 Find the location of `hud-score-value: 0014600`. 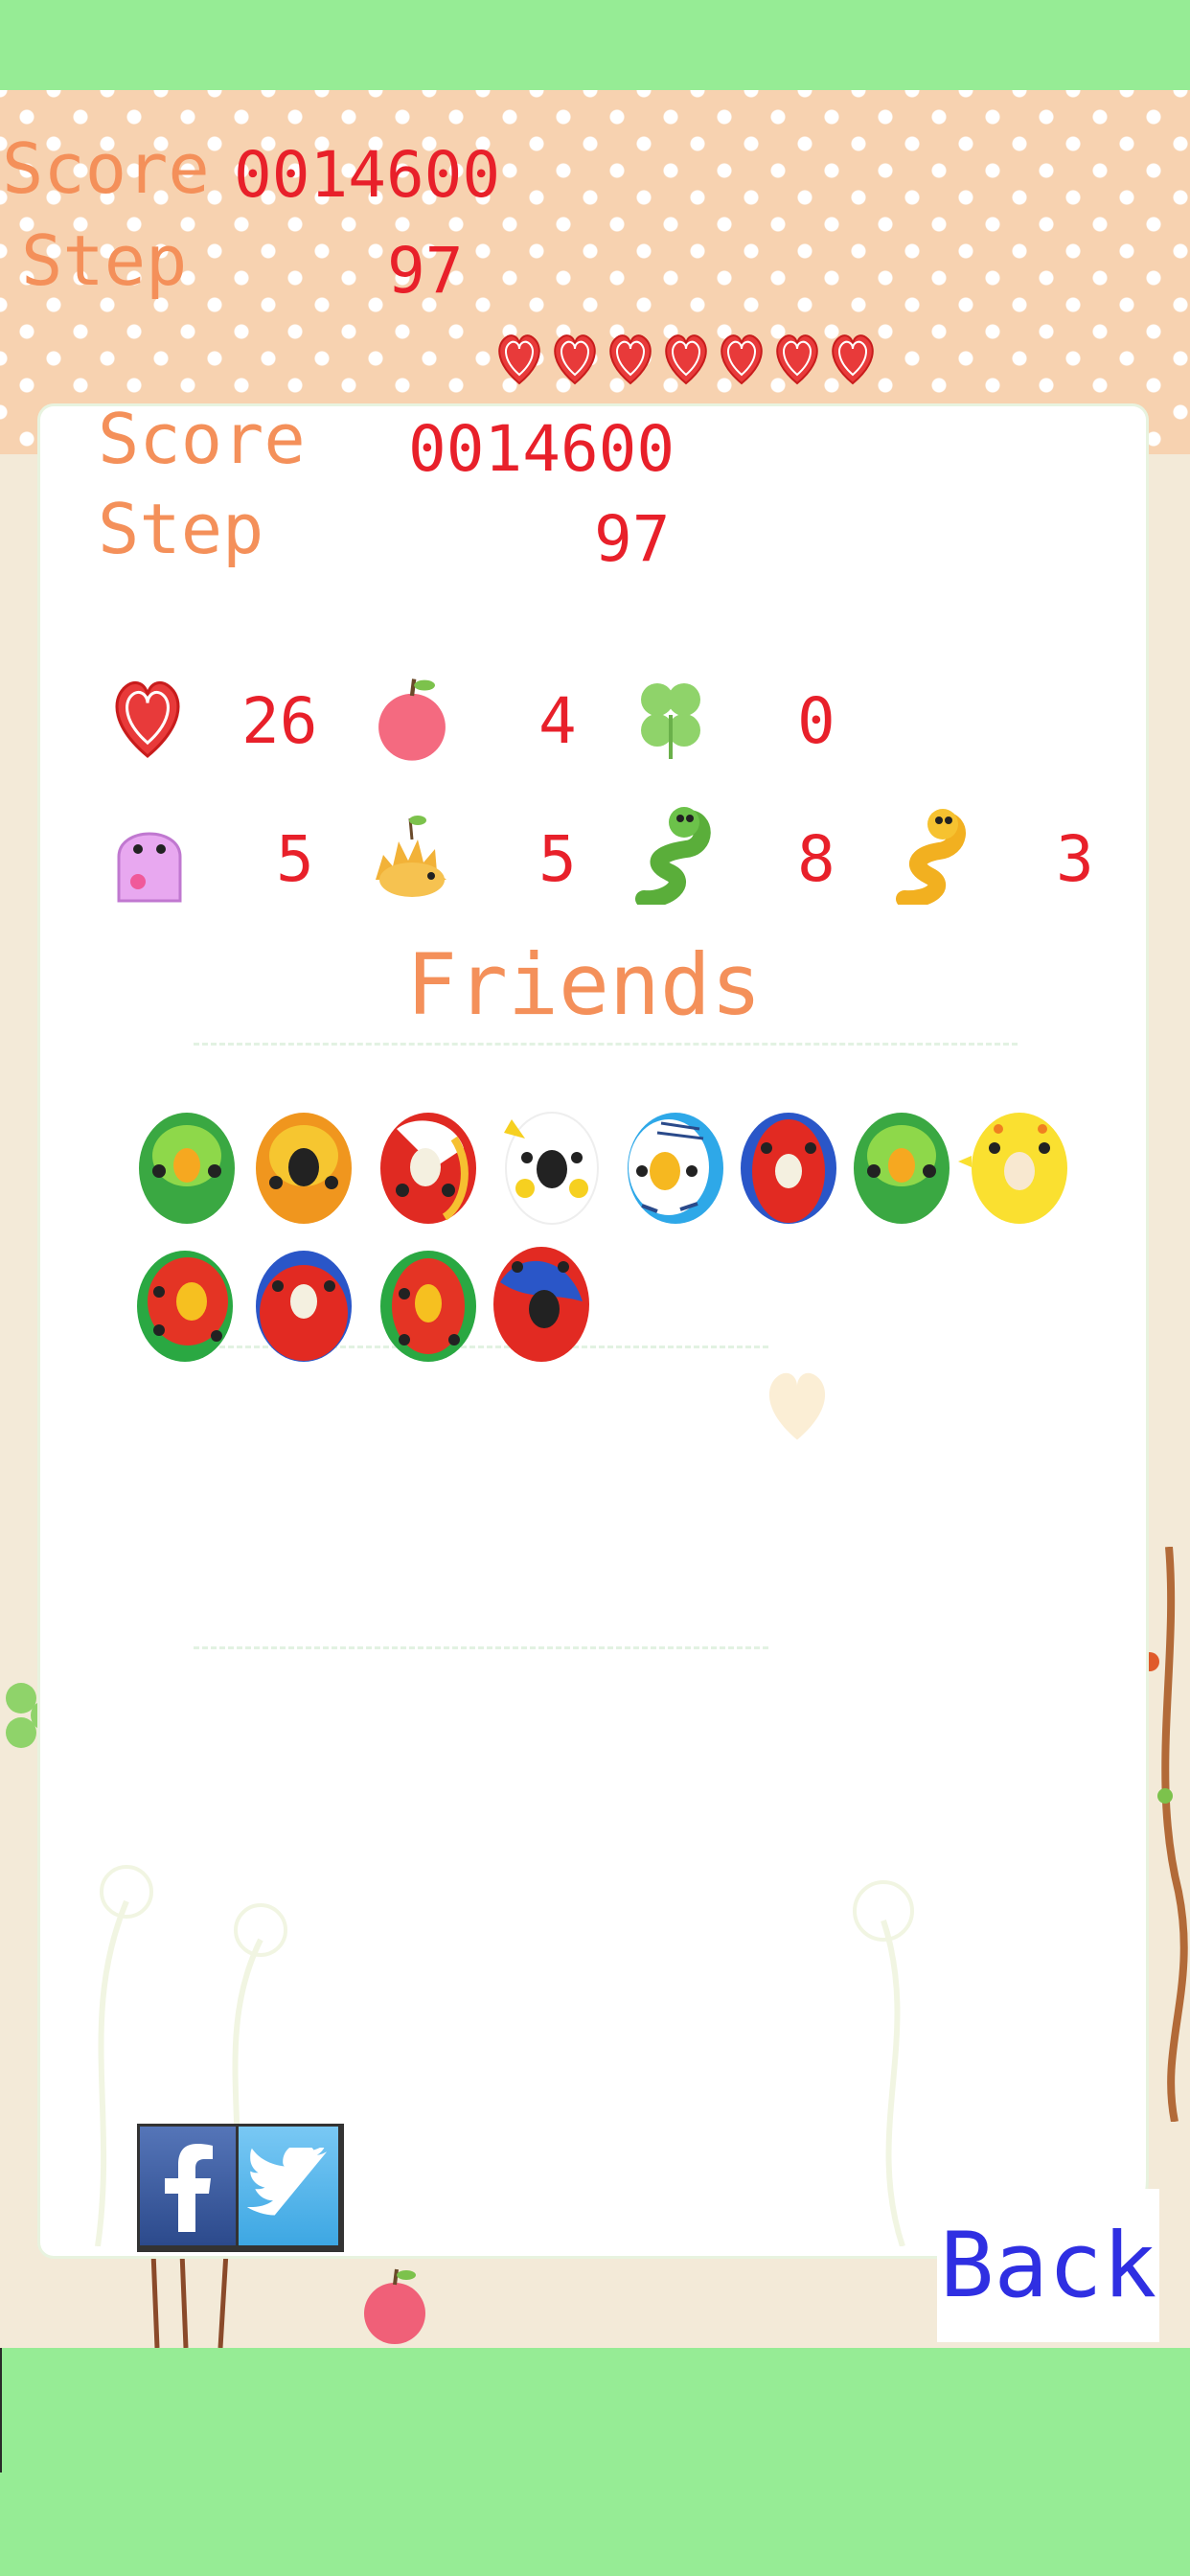

hud-score-value: 0014600 is located at coordinates (367, 175).